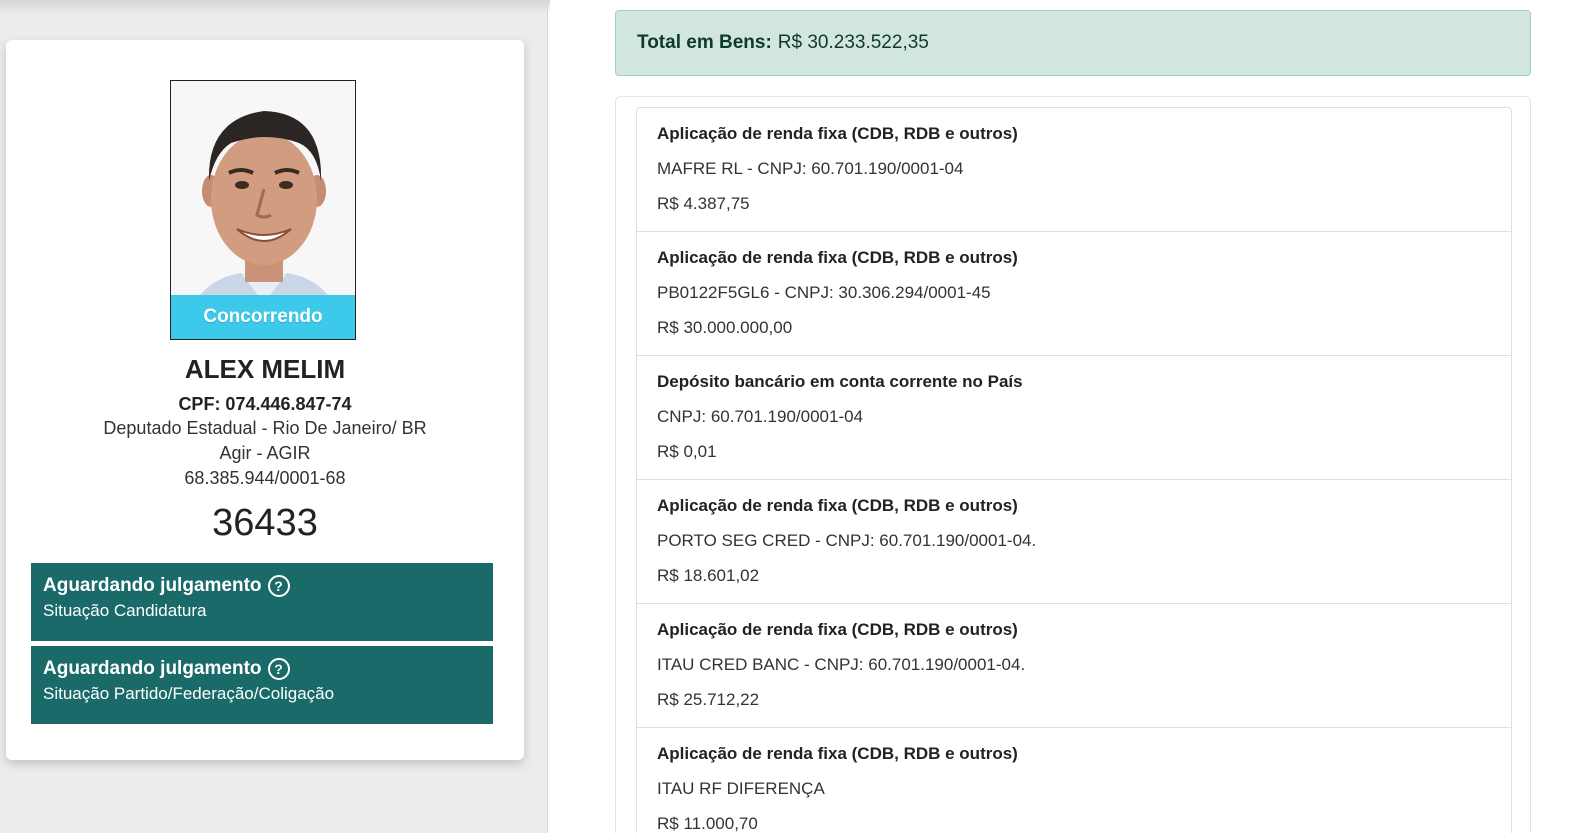 This screenshot has width=1592, height=833. I want to click on asset-value: R$ 25.712,22, so click(708, 699).